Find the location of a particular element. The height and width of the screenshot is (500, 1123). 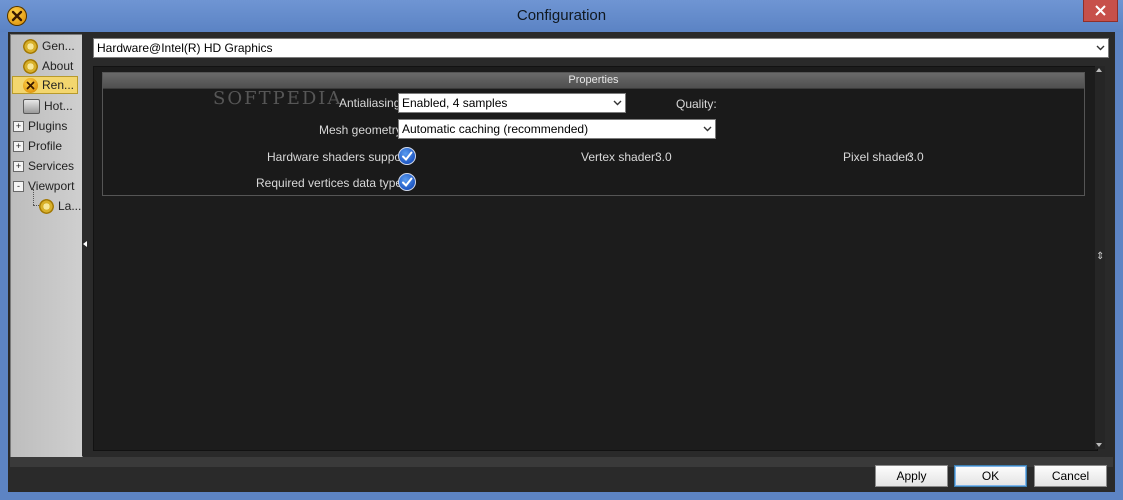

vertices-data-types-checkbox is located at coordinates (407, 182).